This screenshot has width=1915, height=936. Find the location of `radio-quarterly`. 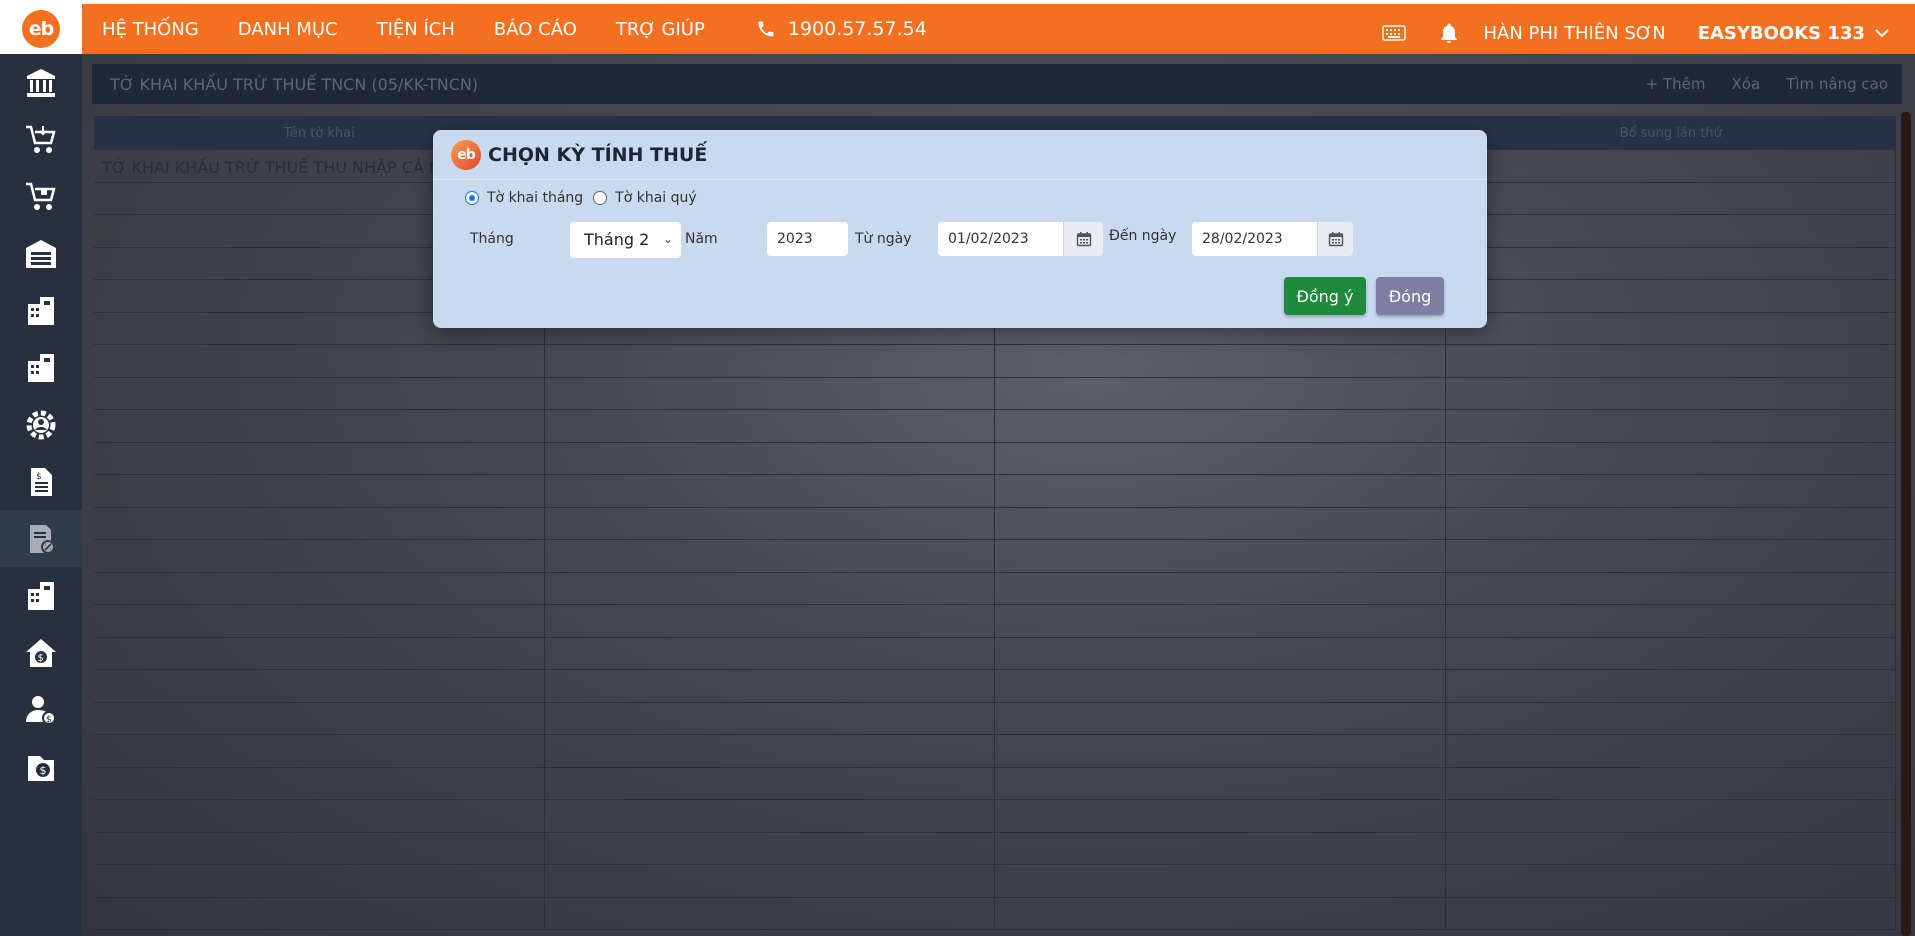

radio-quarterly is located at coordinates (600, 198).